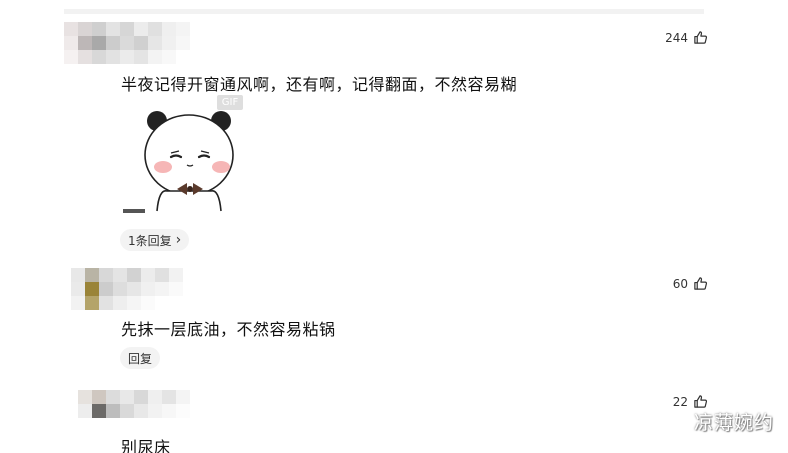 This screenshot has height=453, width=788. What do you see at coordinates (676, 37) in the screenshot?
I see `like-count: 244` at bounding box center [676, 37].